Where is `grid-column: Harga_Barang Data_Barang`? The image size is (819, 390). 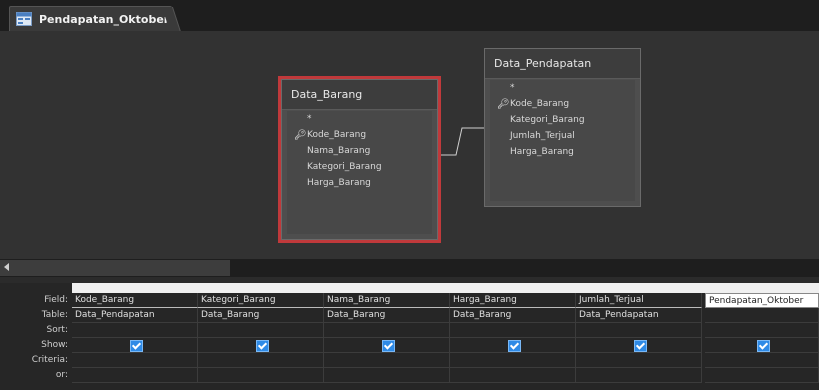
grid-column: Harga_Barang Data_Barang is located at coordinates (513, 338).